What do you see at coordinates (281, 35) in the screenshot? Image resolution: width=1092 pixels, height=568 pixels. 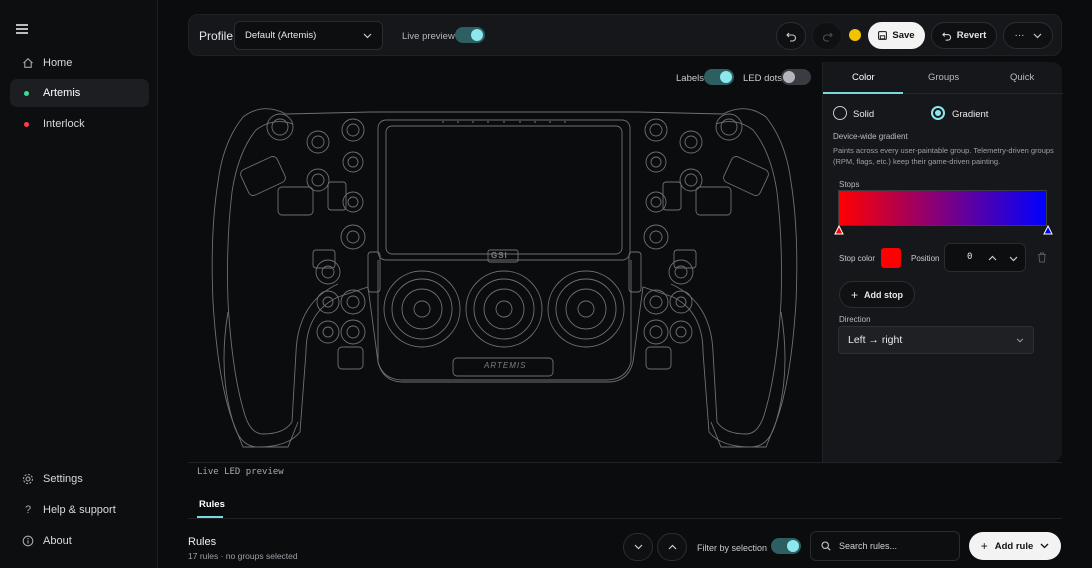 I see `profile-select-value: Default (Artemis)` at bounding box center [281, 35].